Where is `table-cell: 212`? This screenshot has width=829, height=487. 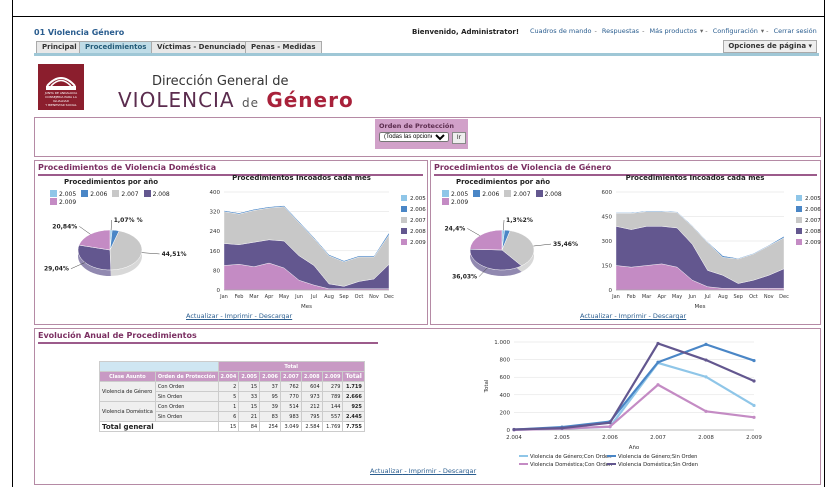
table-cell: 212 is located at coordinates (311, 406).